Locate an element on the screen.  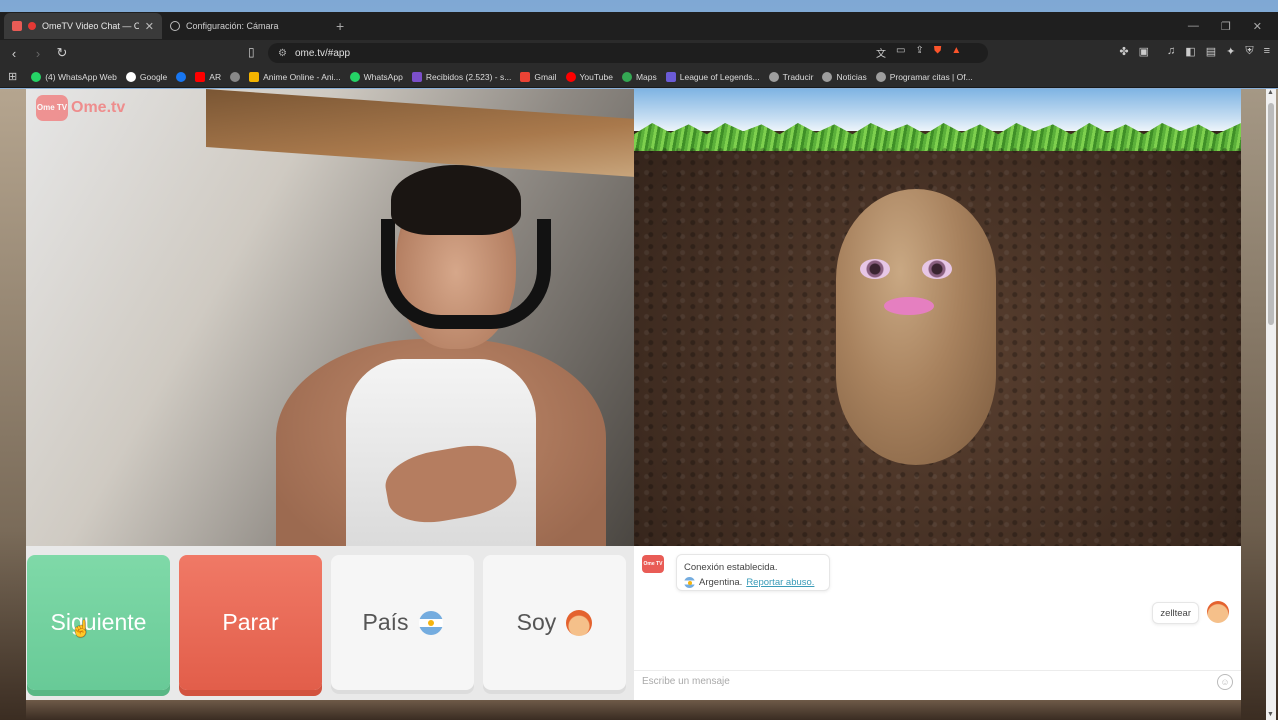
gear-icon is located at coordinates (175, 26).